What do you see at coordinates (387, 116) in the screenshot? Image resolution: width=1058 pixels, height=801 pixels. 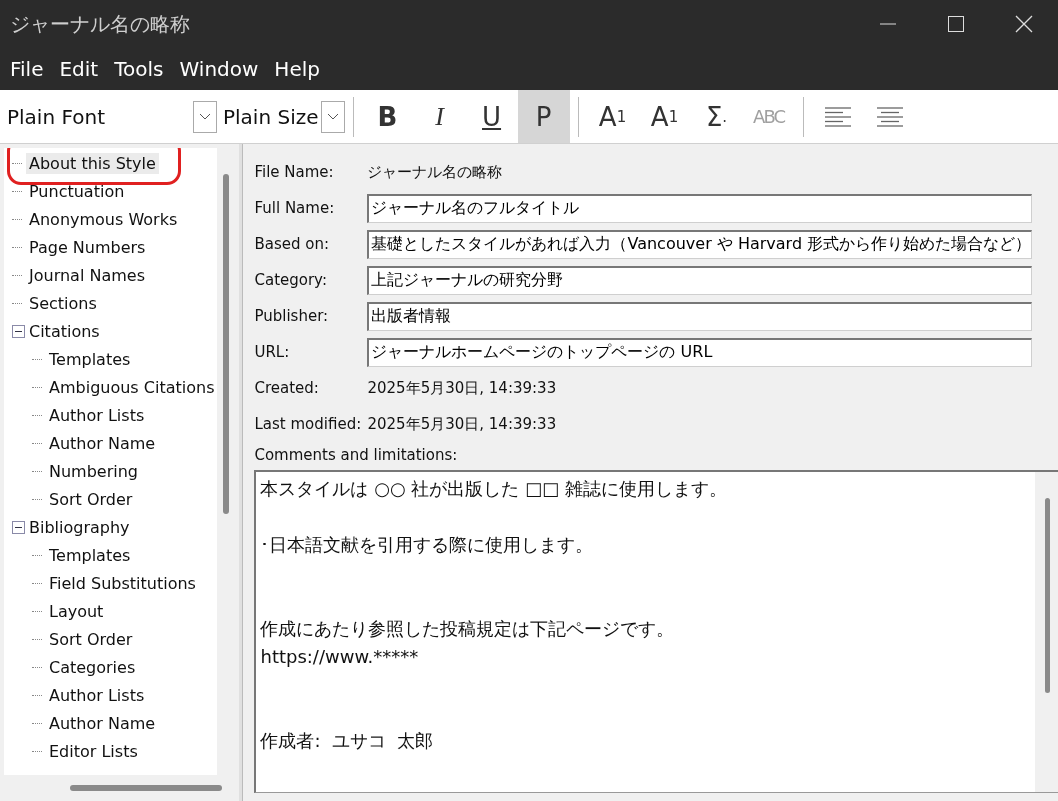 I see `bold-button: B` at bounding box center [387, 116].